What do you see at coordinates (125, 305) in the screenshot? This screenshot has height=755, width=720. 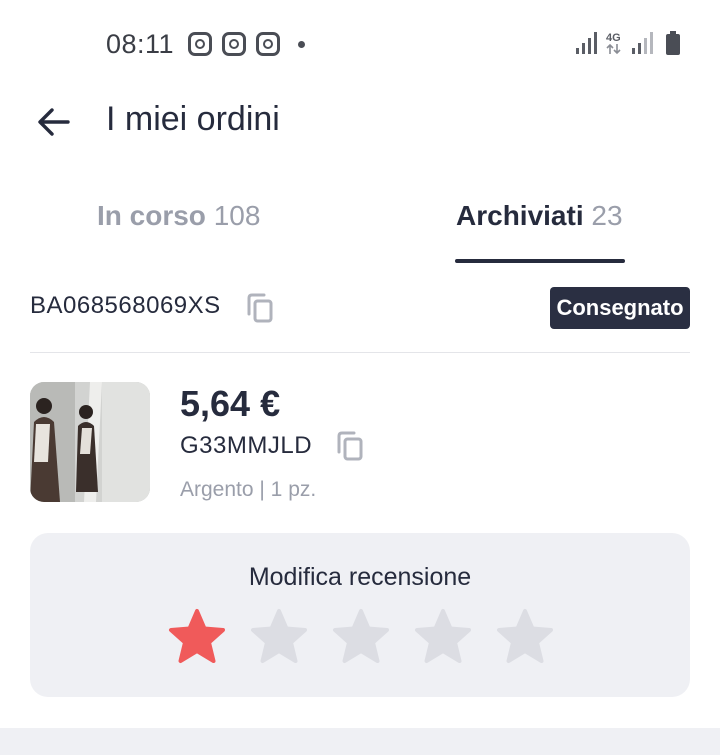 I see `order-code: BA068568069XS` at bounding box center [125, 305].